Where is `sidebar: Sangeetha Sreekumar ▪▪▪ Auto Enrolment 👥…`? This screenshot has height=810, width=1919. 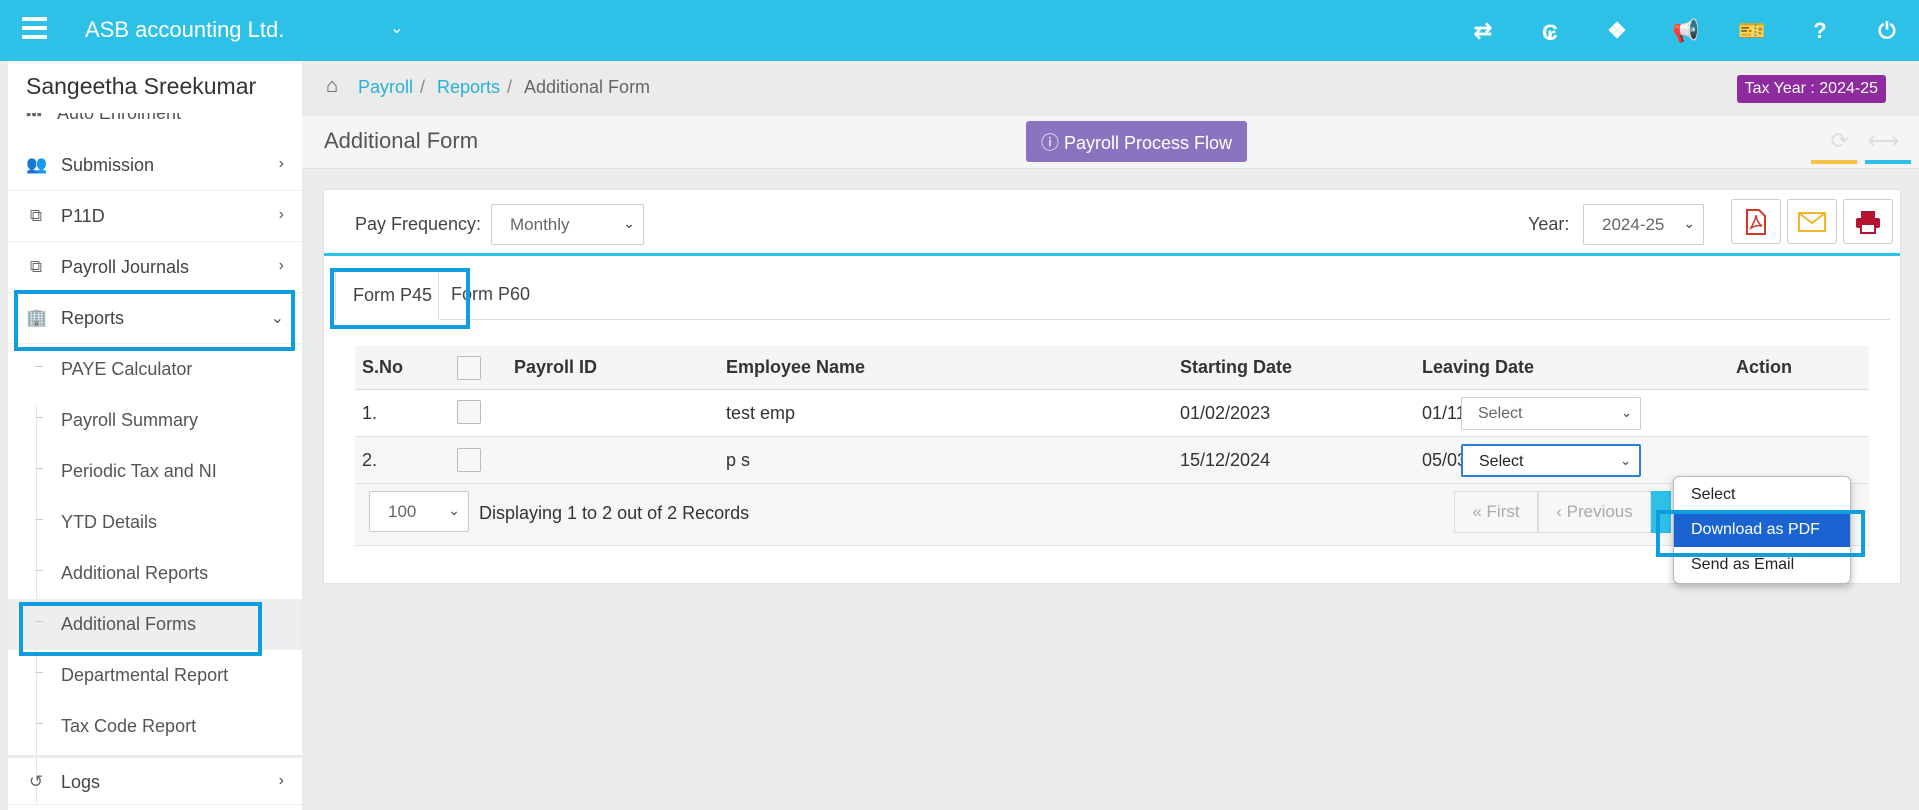 sidebar: Sangeetha Sreekumar ▪▪▪ Auto Enrolment 👥… is located at coordinates (155, 435).